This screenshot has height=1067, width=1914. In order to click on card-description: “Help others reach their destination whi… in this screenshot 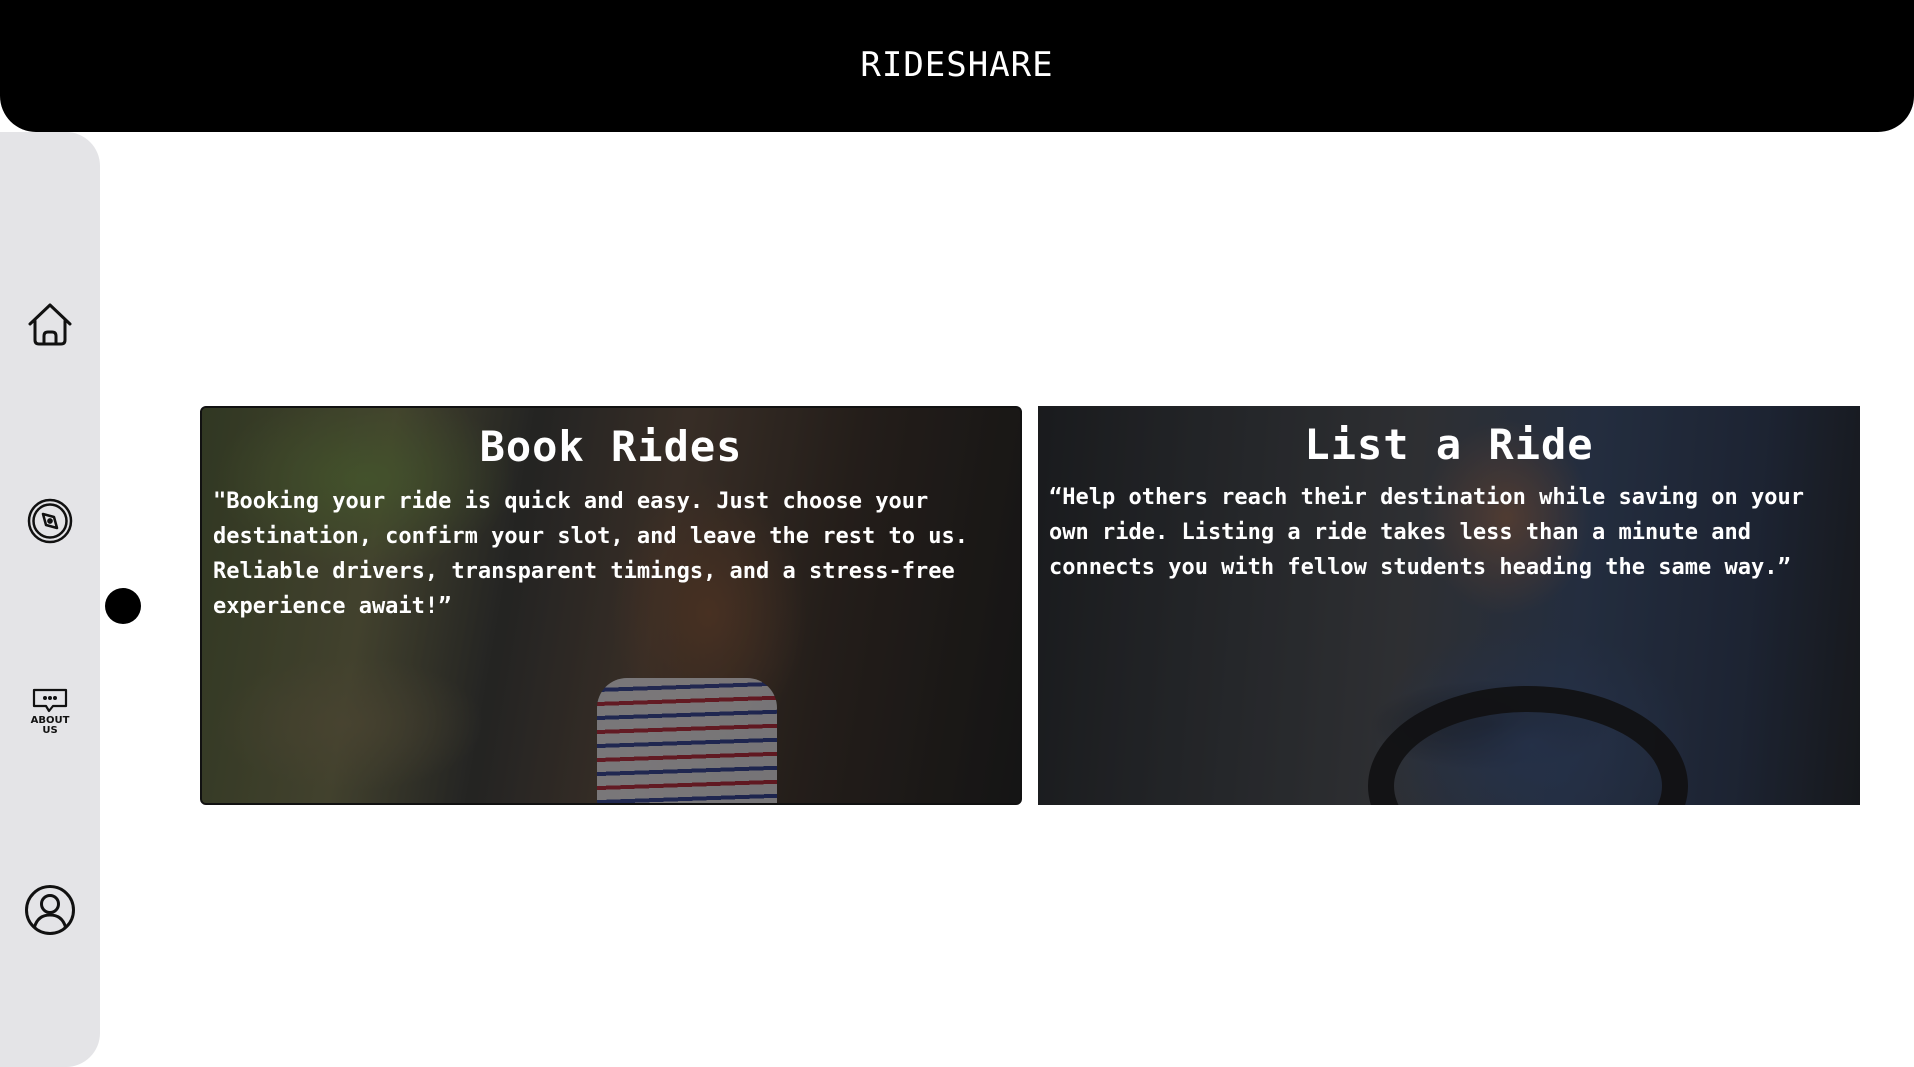, I will do `click(1426, 532)`.